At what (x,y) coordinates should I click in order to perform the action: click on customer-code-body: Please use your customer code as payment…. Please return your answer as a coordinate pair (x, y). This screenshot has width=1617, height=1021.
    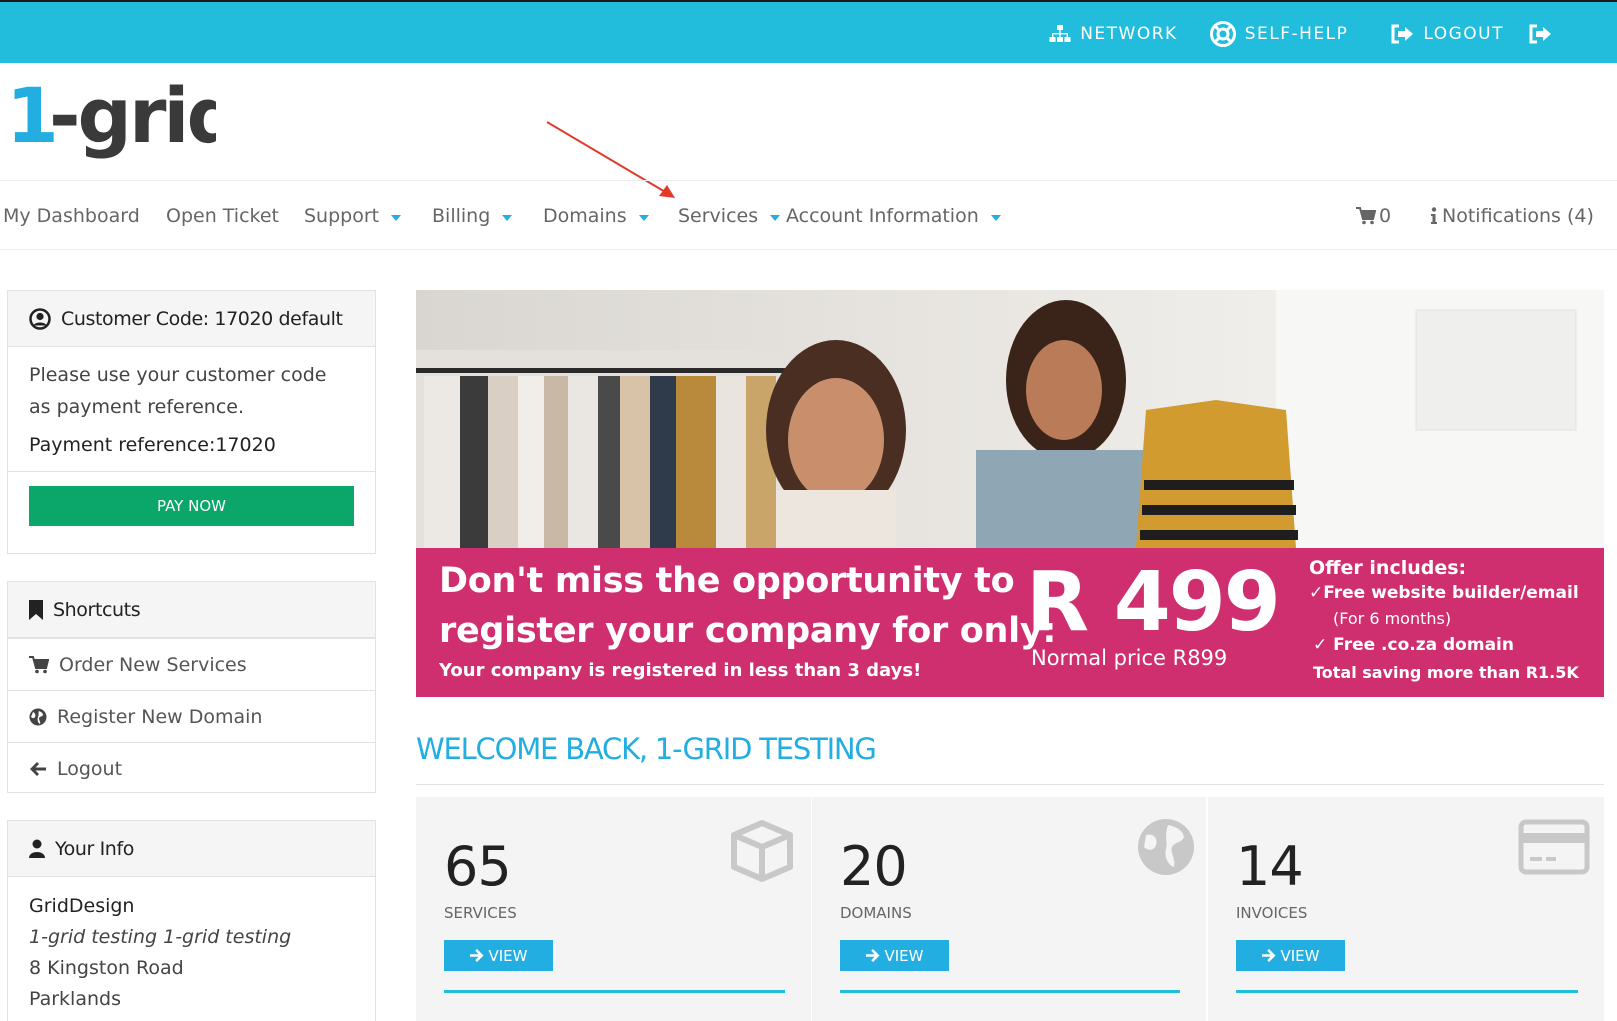
    Looking at the image, I should click on (191, 409).